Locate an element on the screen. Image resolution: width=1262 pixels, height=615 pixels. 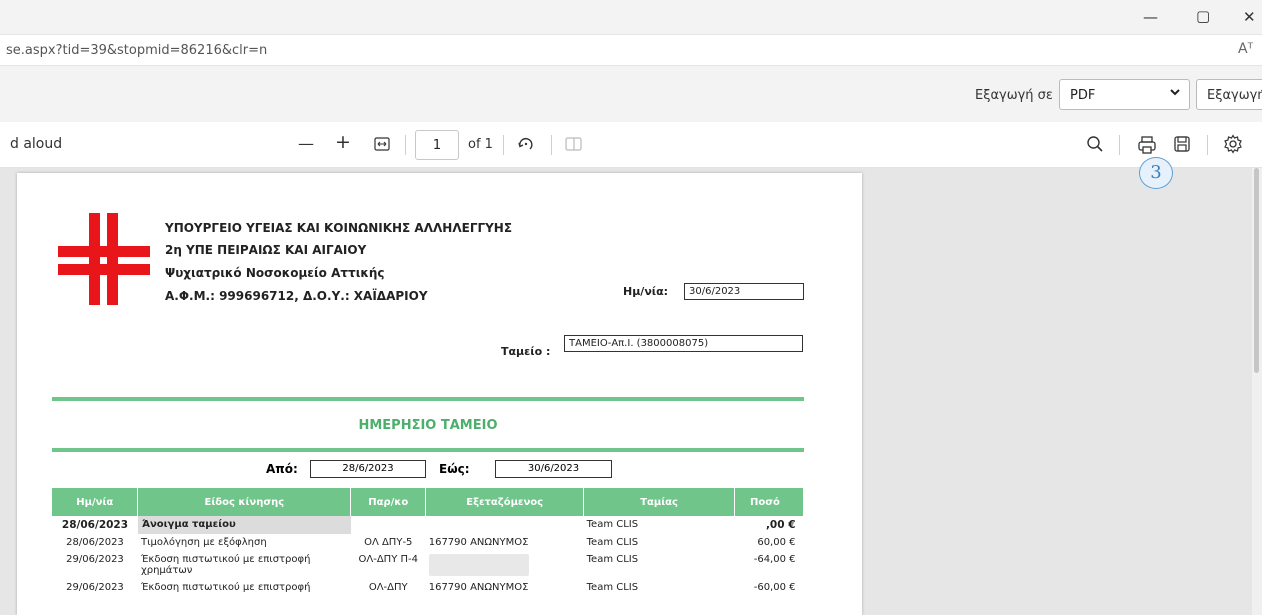
cell-kind: Άνοιγμα ταμείου is located at coordinates (244, 525).